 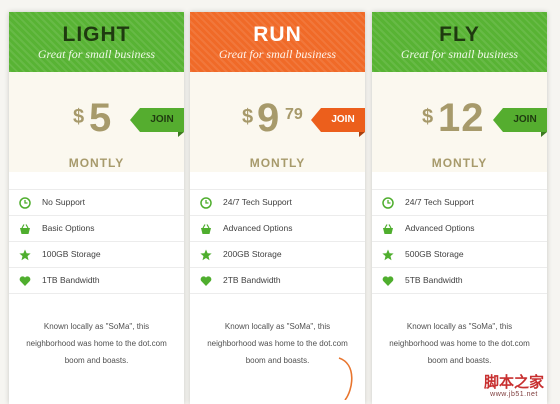 What do you see at coordinates (461, 118) in the screenshot?
I see `price-amount: 12` at bounding box center [461, 118].